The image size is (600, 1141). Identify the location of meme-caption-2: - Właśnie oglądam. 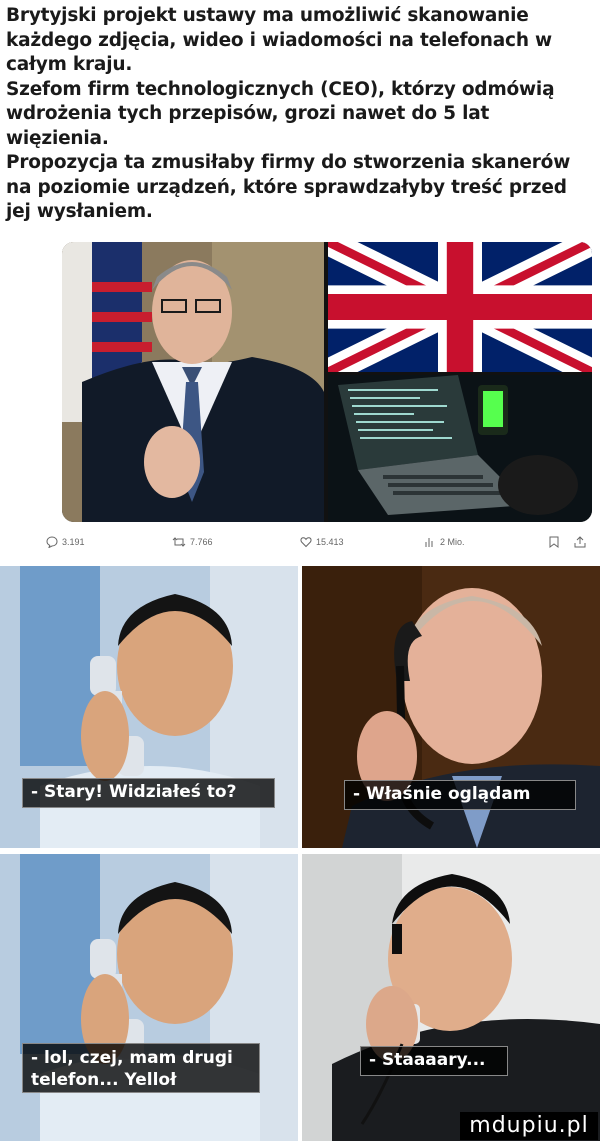
(460, 795).